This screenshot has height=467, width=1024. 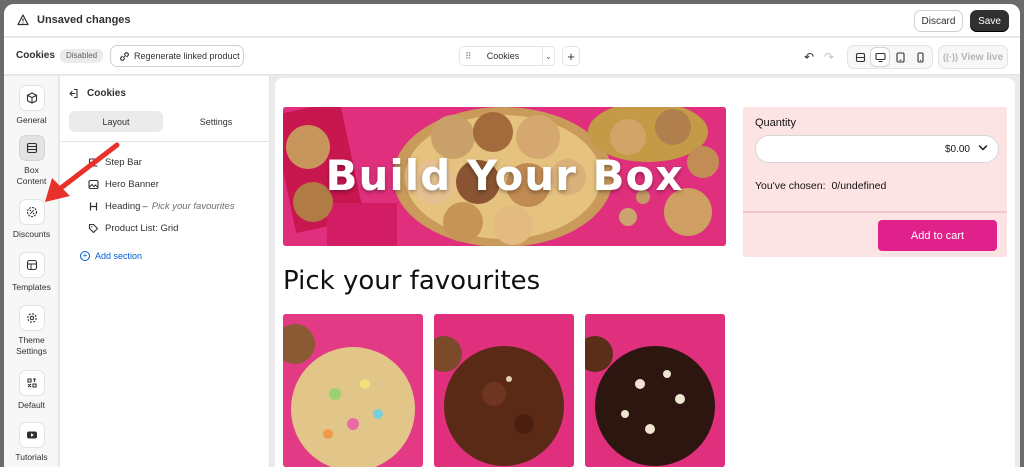 I want to click on sidebar-item-default: Default, so click(x=31, y=390).